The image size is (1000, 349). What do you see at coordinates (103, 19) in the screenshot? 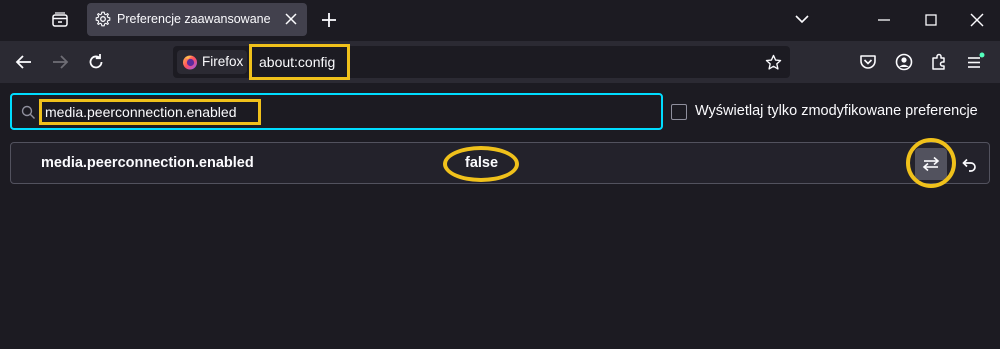
I see `gear-icon` at bounding box center [103, 19].